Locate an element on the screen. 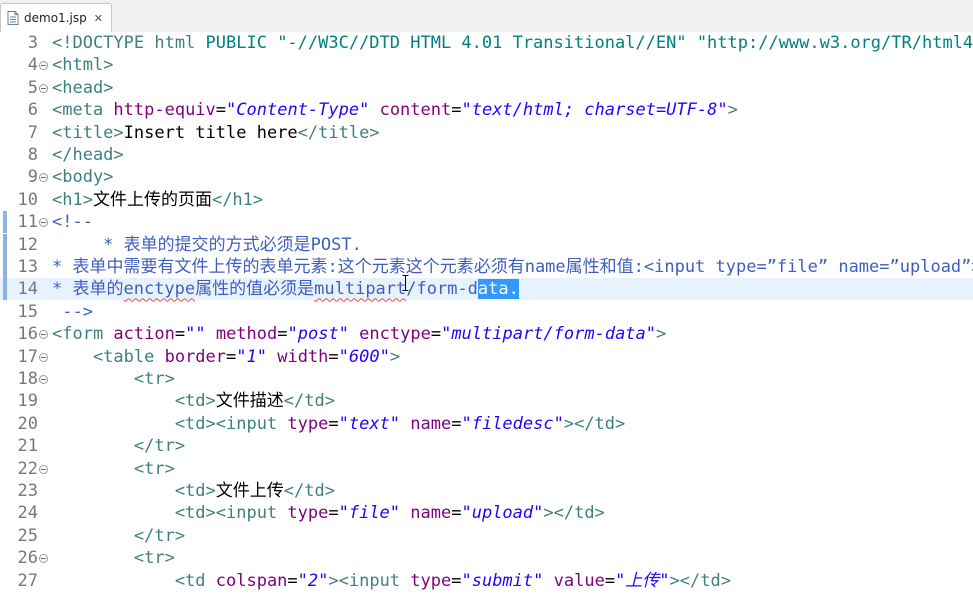 The image size is (973, 594). code-token: value is located at coordinates (579, 580).